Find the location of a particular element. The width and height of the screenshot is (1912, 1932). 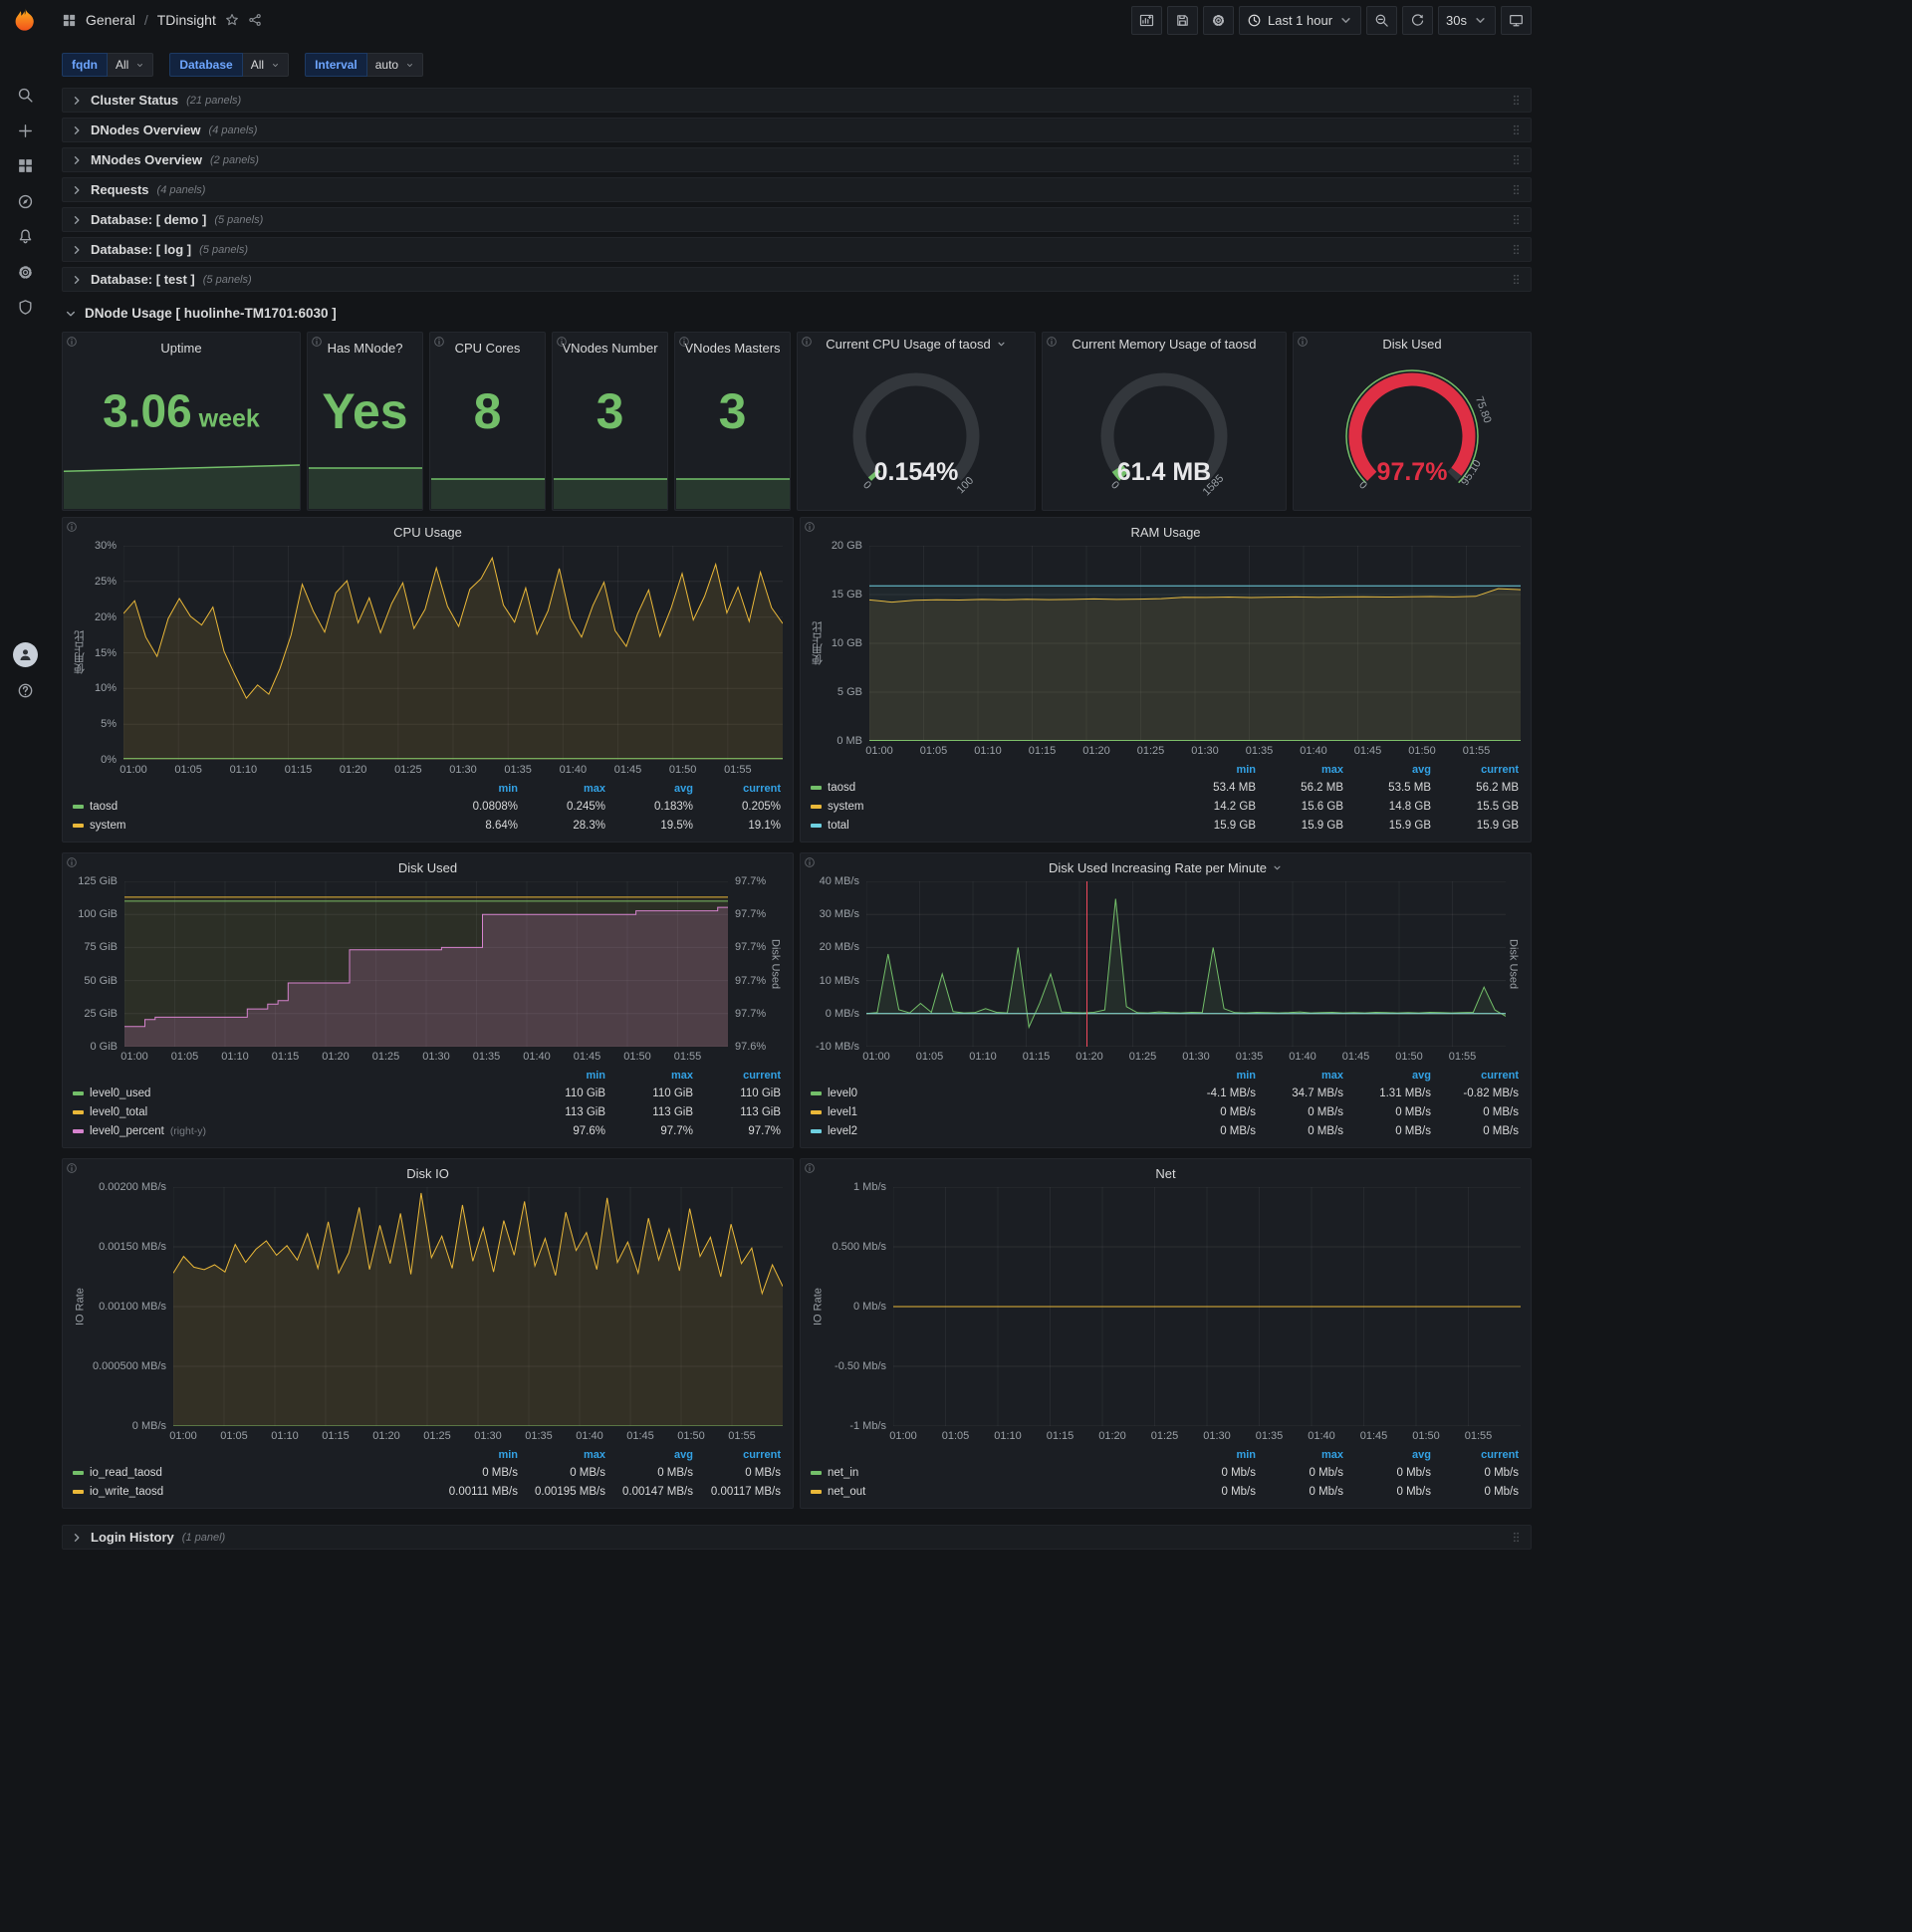

row-requests: Requests (4 panels) is located at coordinates (797, 189).